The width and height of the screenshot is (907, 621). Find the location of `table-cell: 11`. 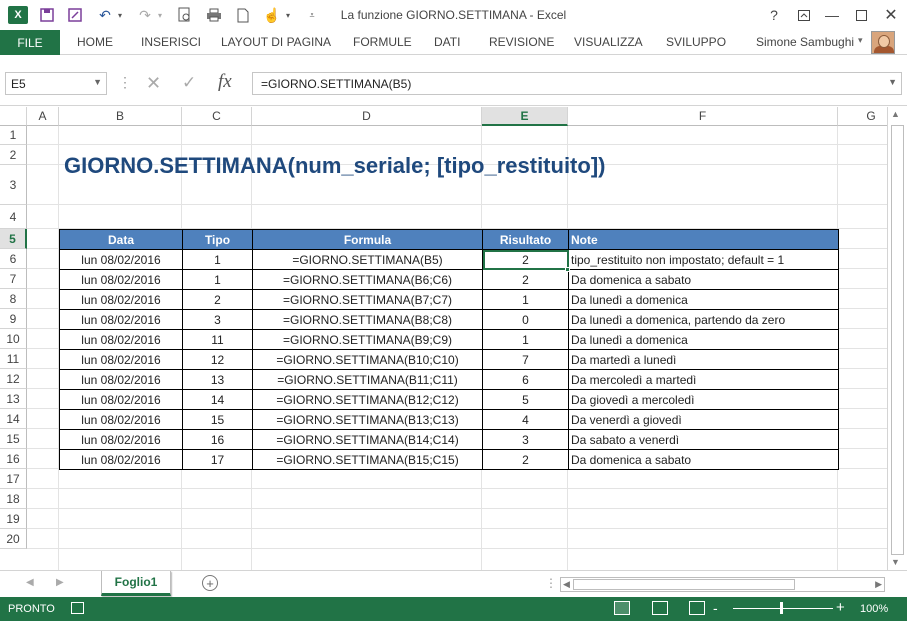

table-cell: 11 is located at coordinates (217, 339).